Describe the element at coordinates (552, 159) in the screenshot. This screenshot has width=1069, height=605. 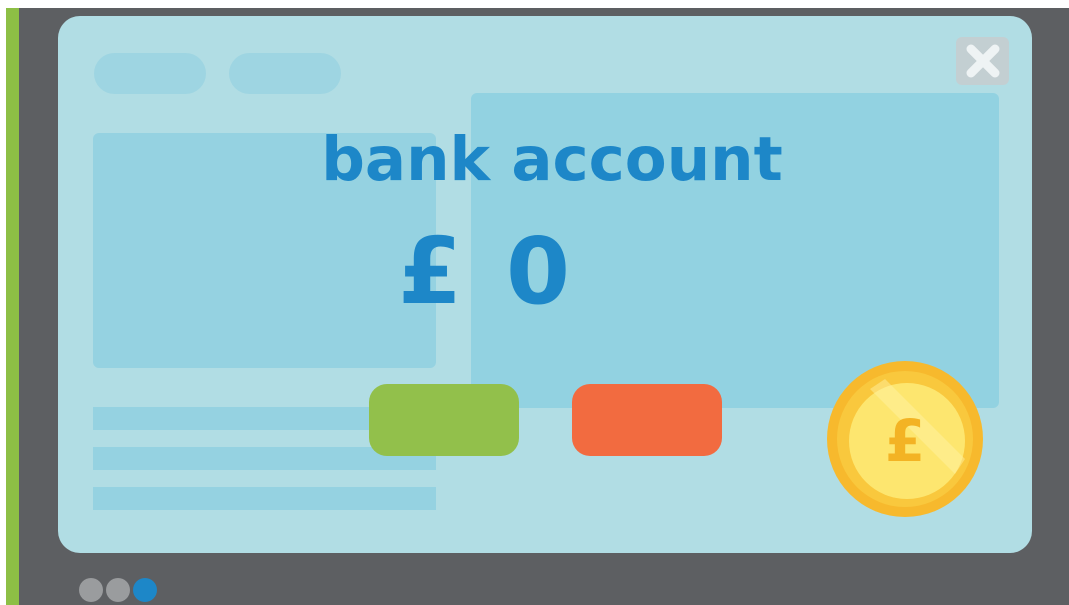
I see `dialog-title: bank account` at that location.